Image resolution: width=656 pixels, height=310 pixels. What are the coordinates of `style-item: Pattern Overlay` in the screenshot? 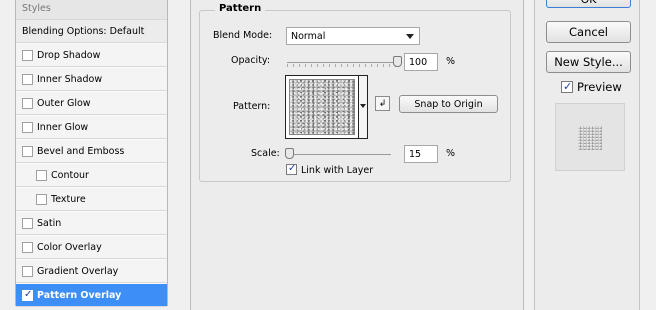 It's located at (91, 295).